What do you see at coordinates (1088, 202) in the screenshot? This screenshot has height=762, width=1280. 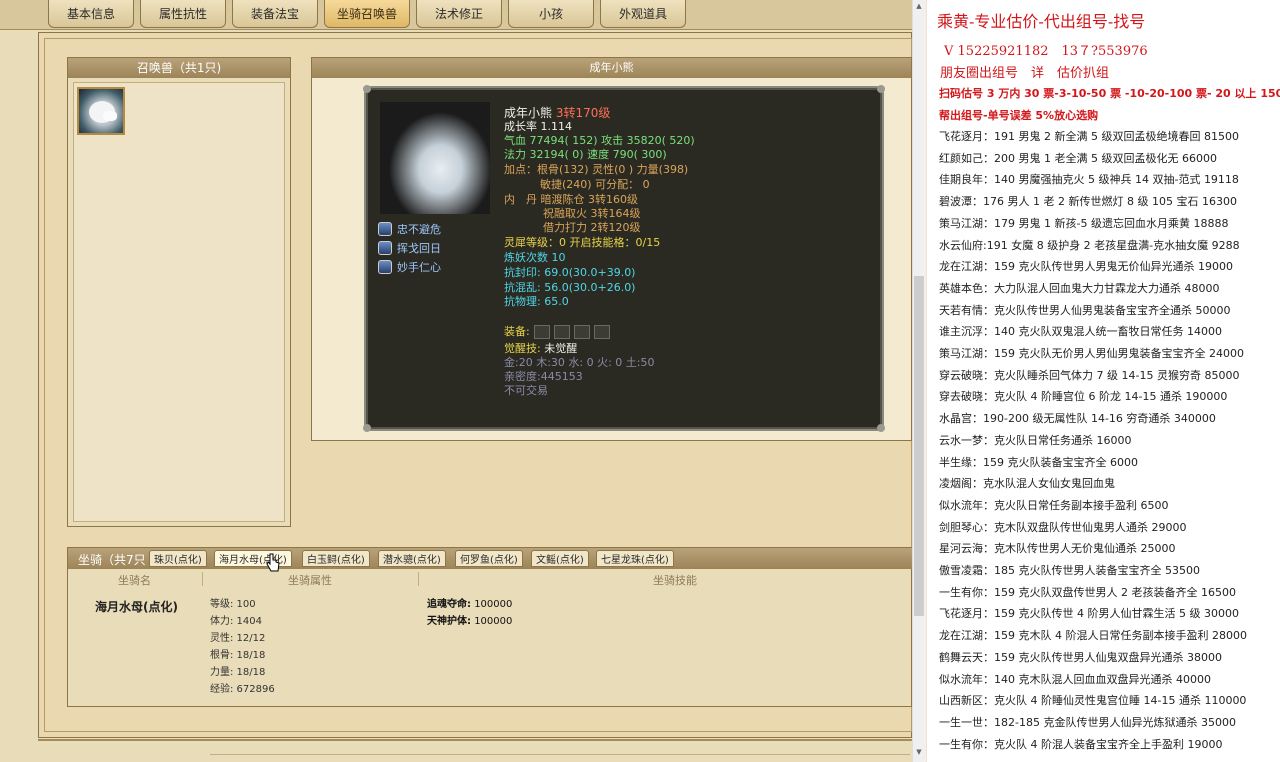 I see `listing-item: 碧波潭：176 男人 1 老 2 新传世燃灯 8 级 105 宝石 16300` at bounding box center [1088, 202].